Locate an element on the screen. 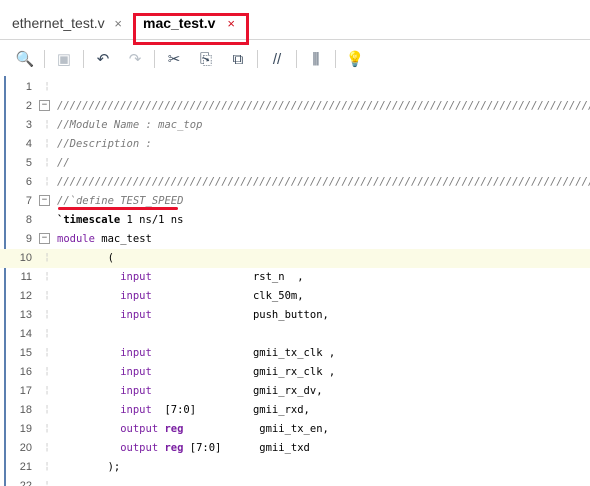 The image size is (590, 486). copy-icon: ⎘ is located at coordinates (206, 59).